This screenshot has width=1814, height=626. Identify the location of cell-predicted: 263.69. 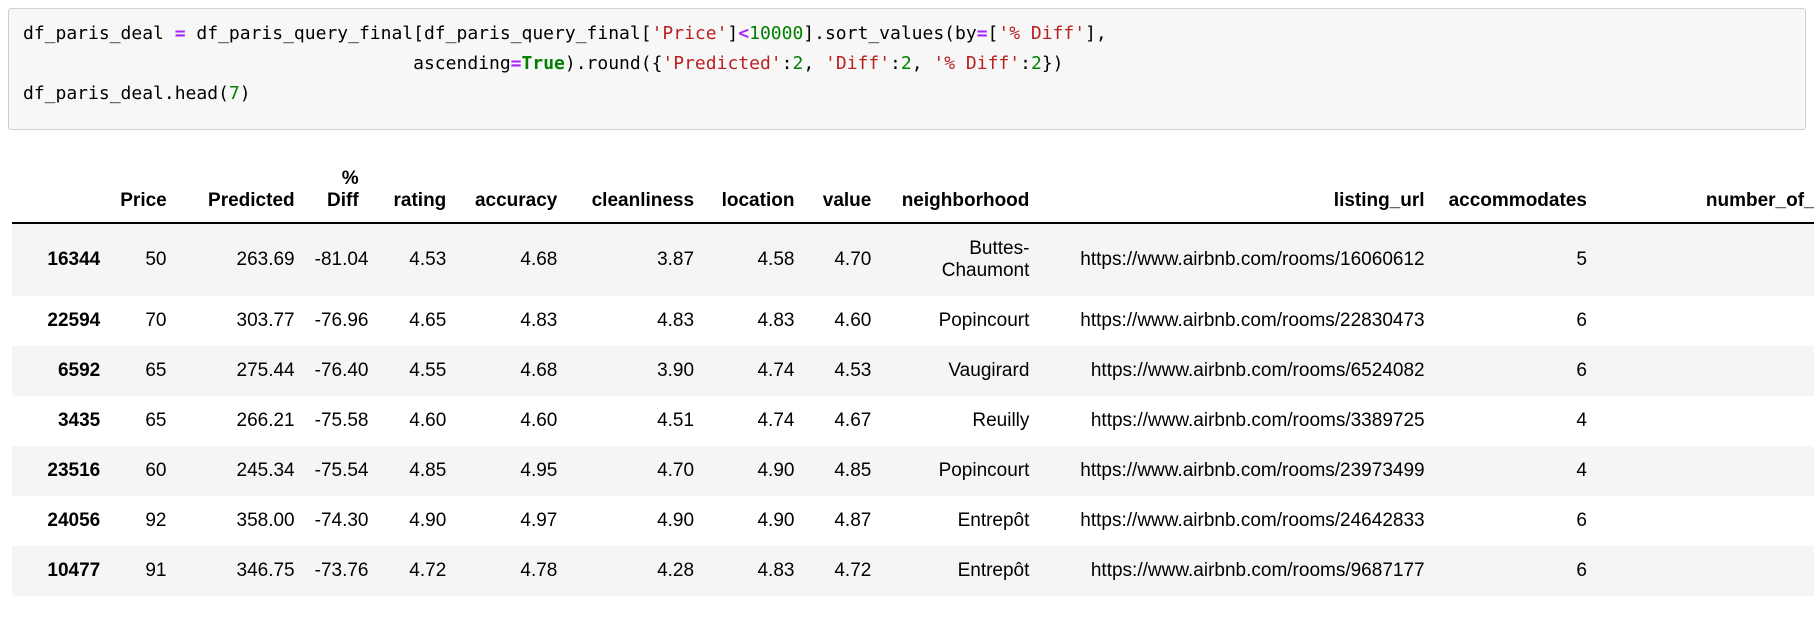
(265, 259).